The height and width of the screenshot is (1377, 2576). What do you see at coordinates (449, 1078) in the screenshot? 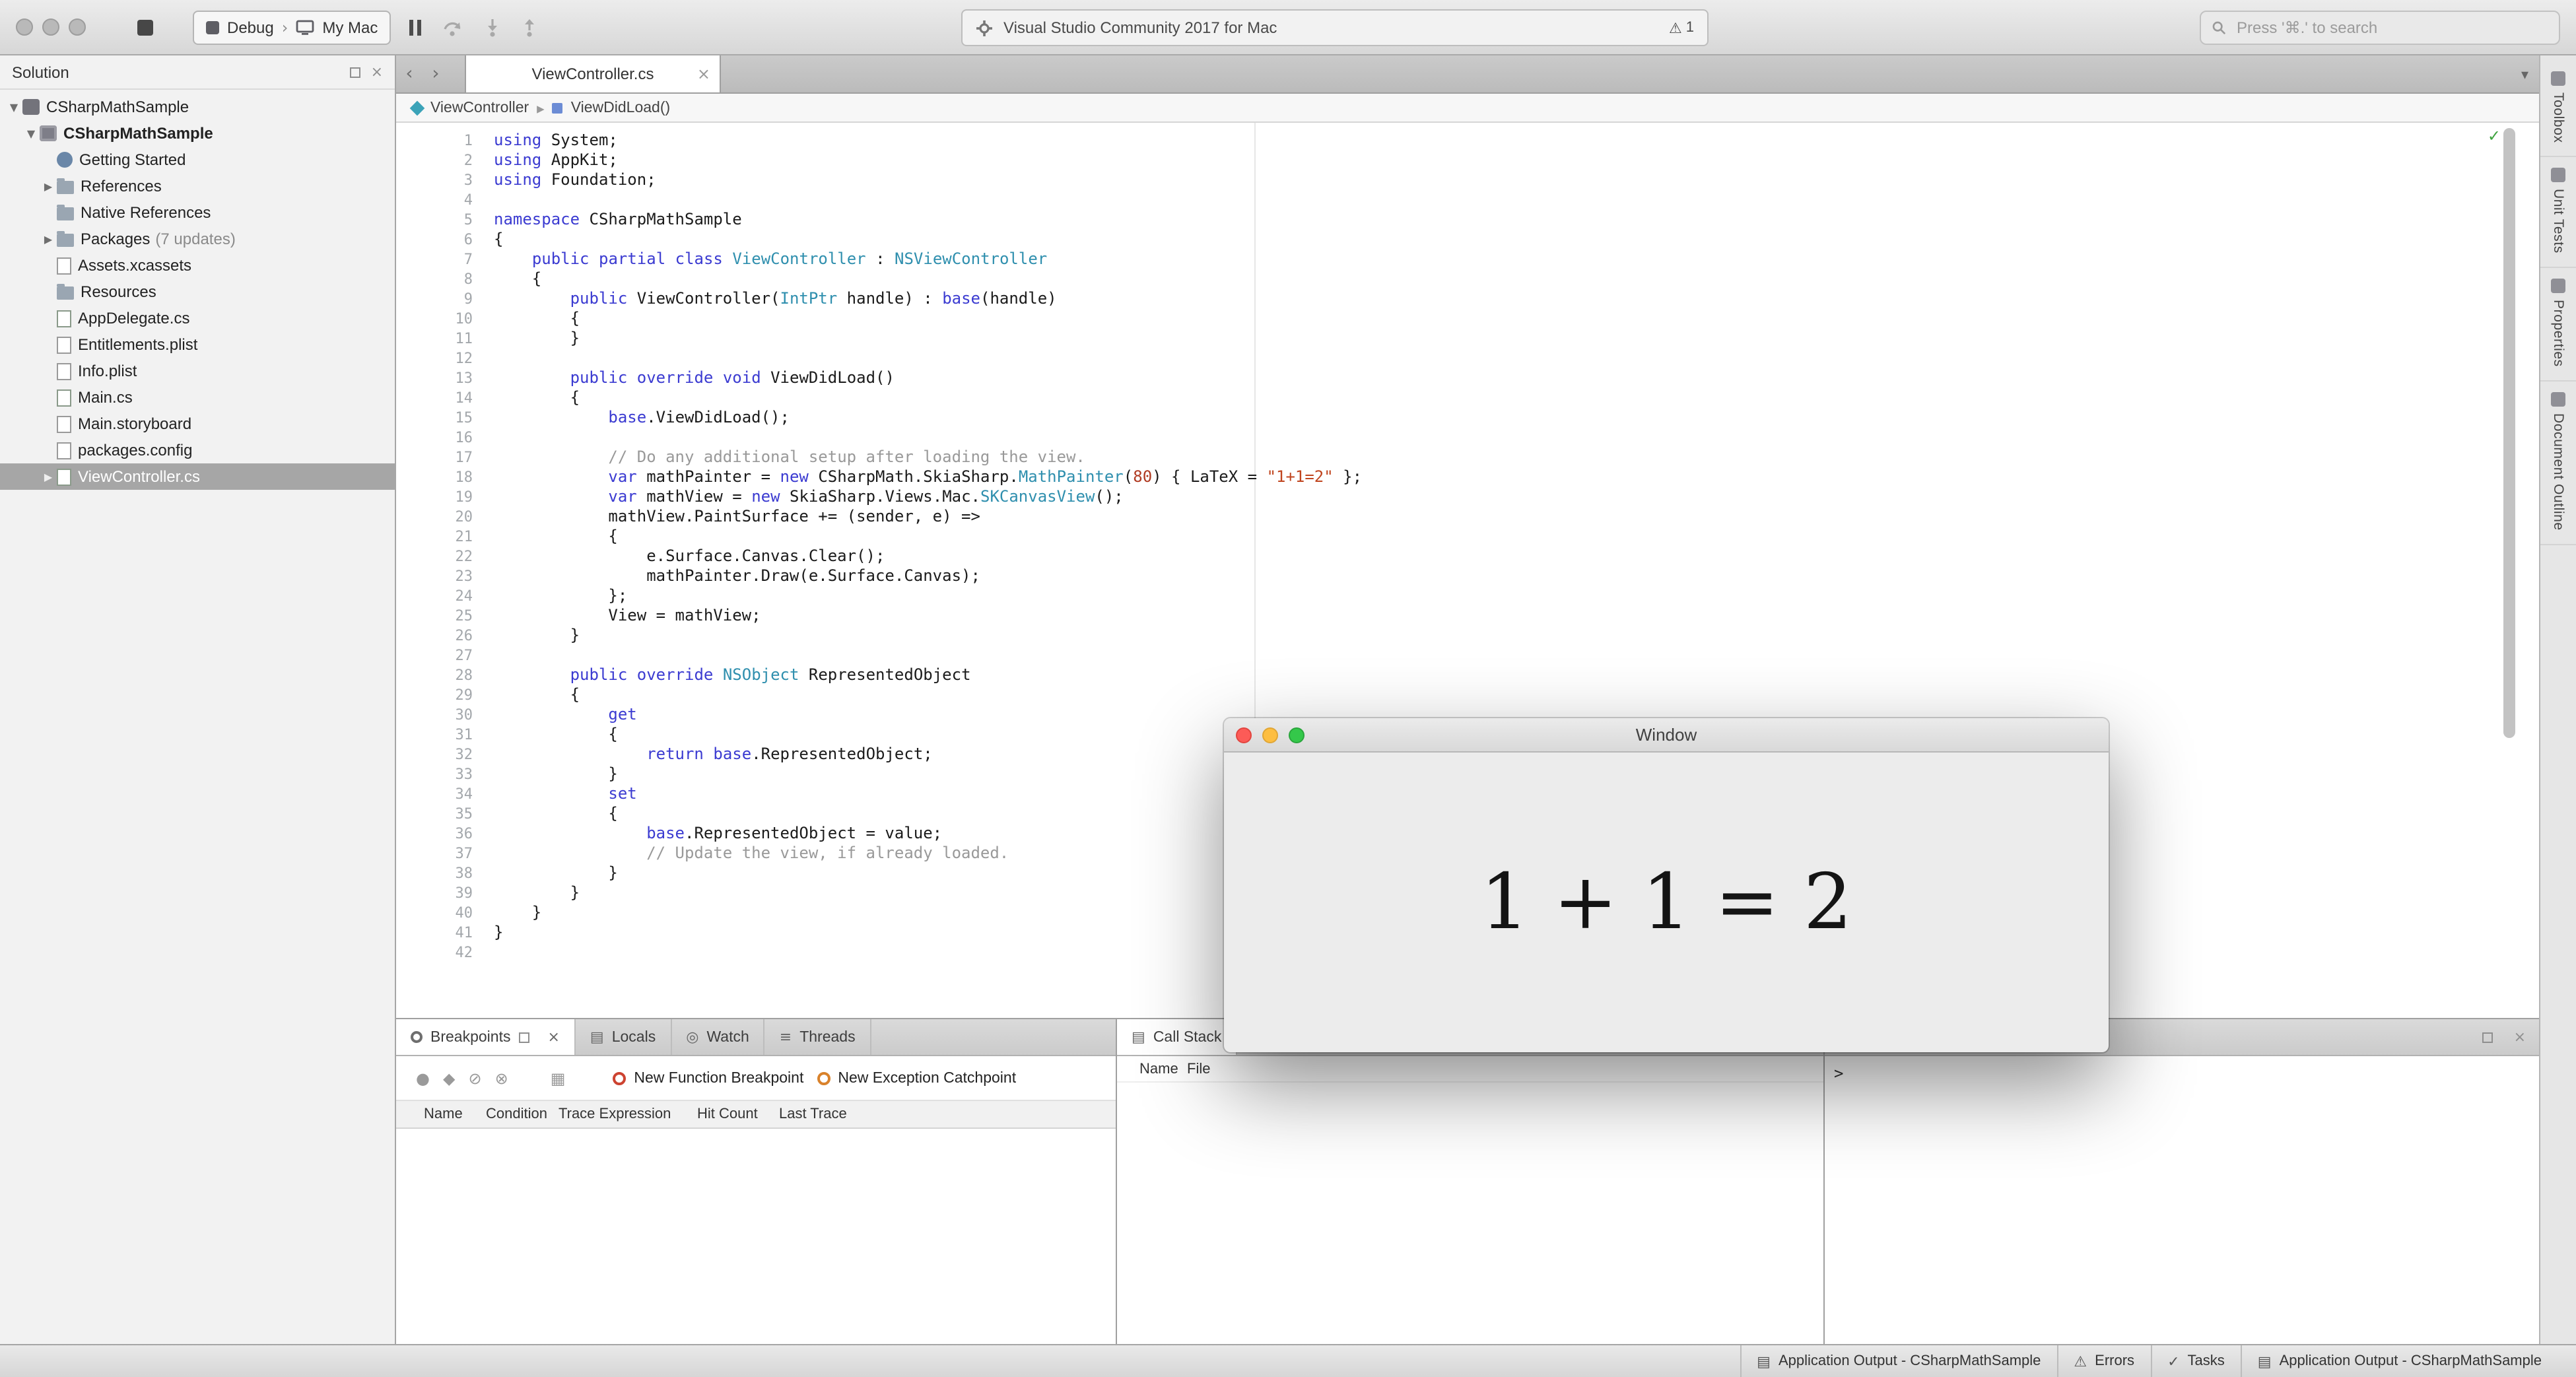
I see `edit-breakpoint-button: ◆` at bounding box center [449, 1078].